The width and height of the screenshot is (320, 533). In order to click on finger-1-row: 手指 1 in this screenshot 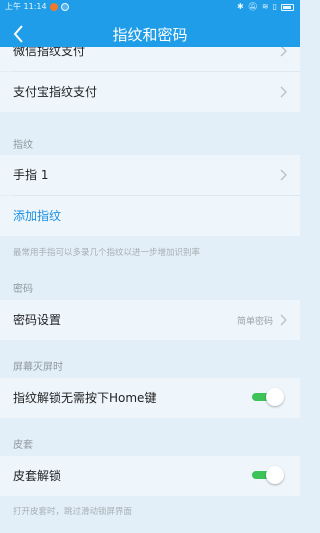, I will do `click(150, 175)`.